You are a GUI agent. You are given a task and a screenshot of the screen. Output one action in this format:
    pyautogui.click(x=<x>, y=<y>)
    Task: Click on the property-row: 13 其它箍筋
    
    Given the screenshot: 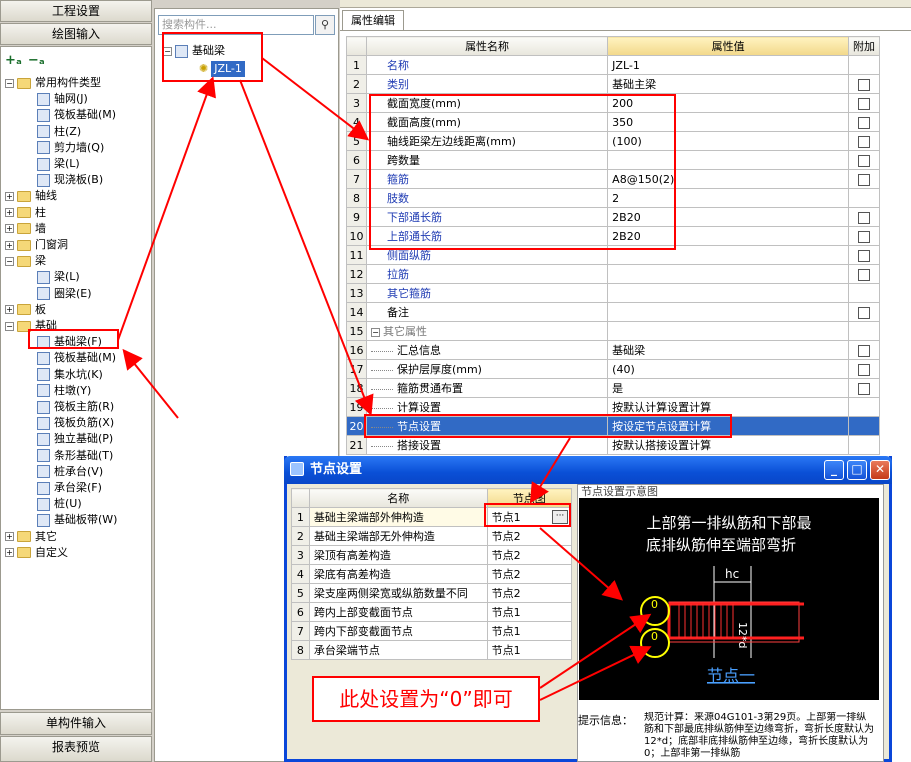 What is the action you would take?
    pyautogui.click(x=613, y=293)
    